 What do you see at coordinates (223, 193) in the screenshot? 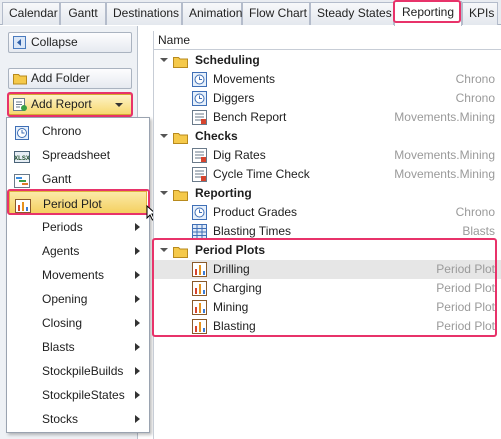
I see `tree-group-label: Reporting` at bounding box center [223, 193].